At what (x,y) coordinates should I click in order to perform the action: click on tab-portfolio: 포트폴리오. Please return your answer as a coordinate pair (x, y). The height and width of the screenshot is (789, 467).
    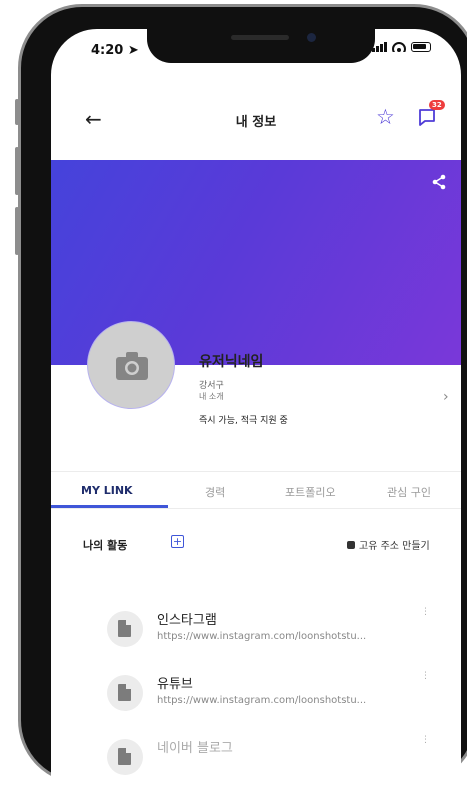
    Looking at the image, I should click on (310, 492).